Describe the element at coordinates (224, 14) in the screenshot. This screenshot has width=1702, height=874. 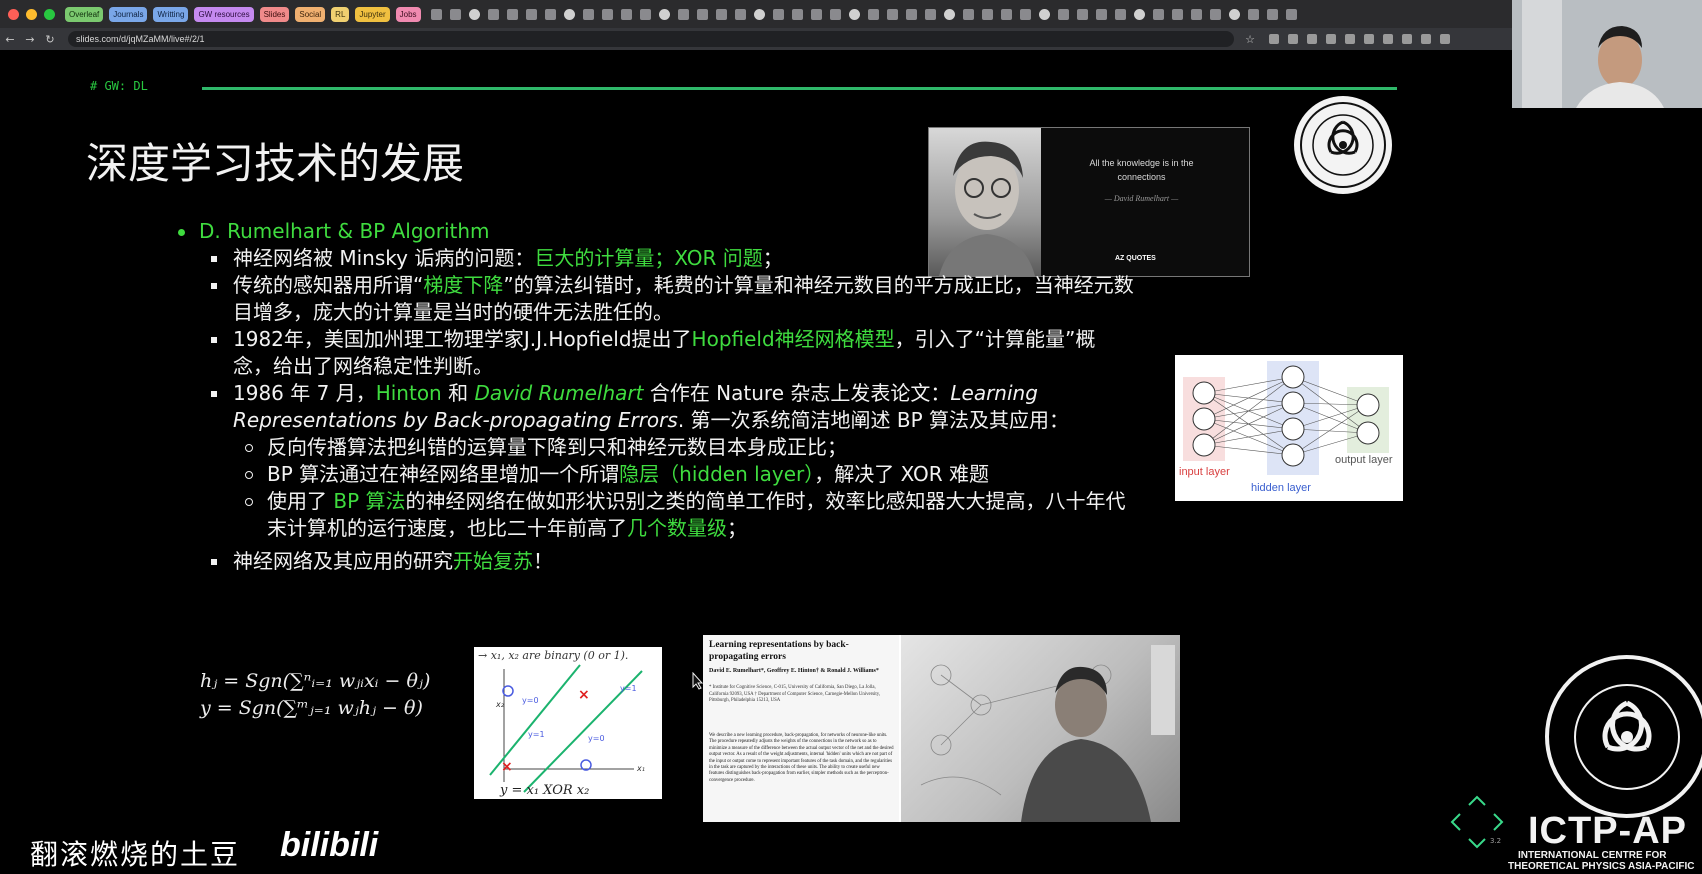
I see `tab-group-gw-resources: GW resources` at that location.